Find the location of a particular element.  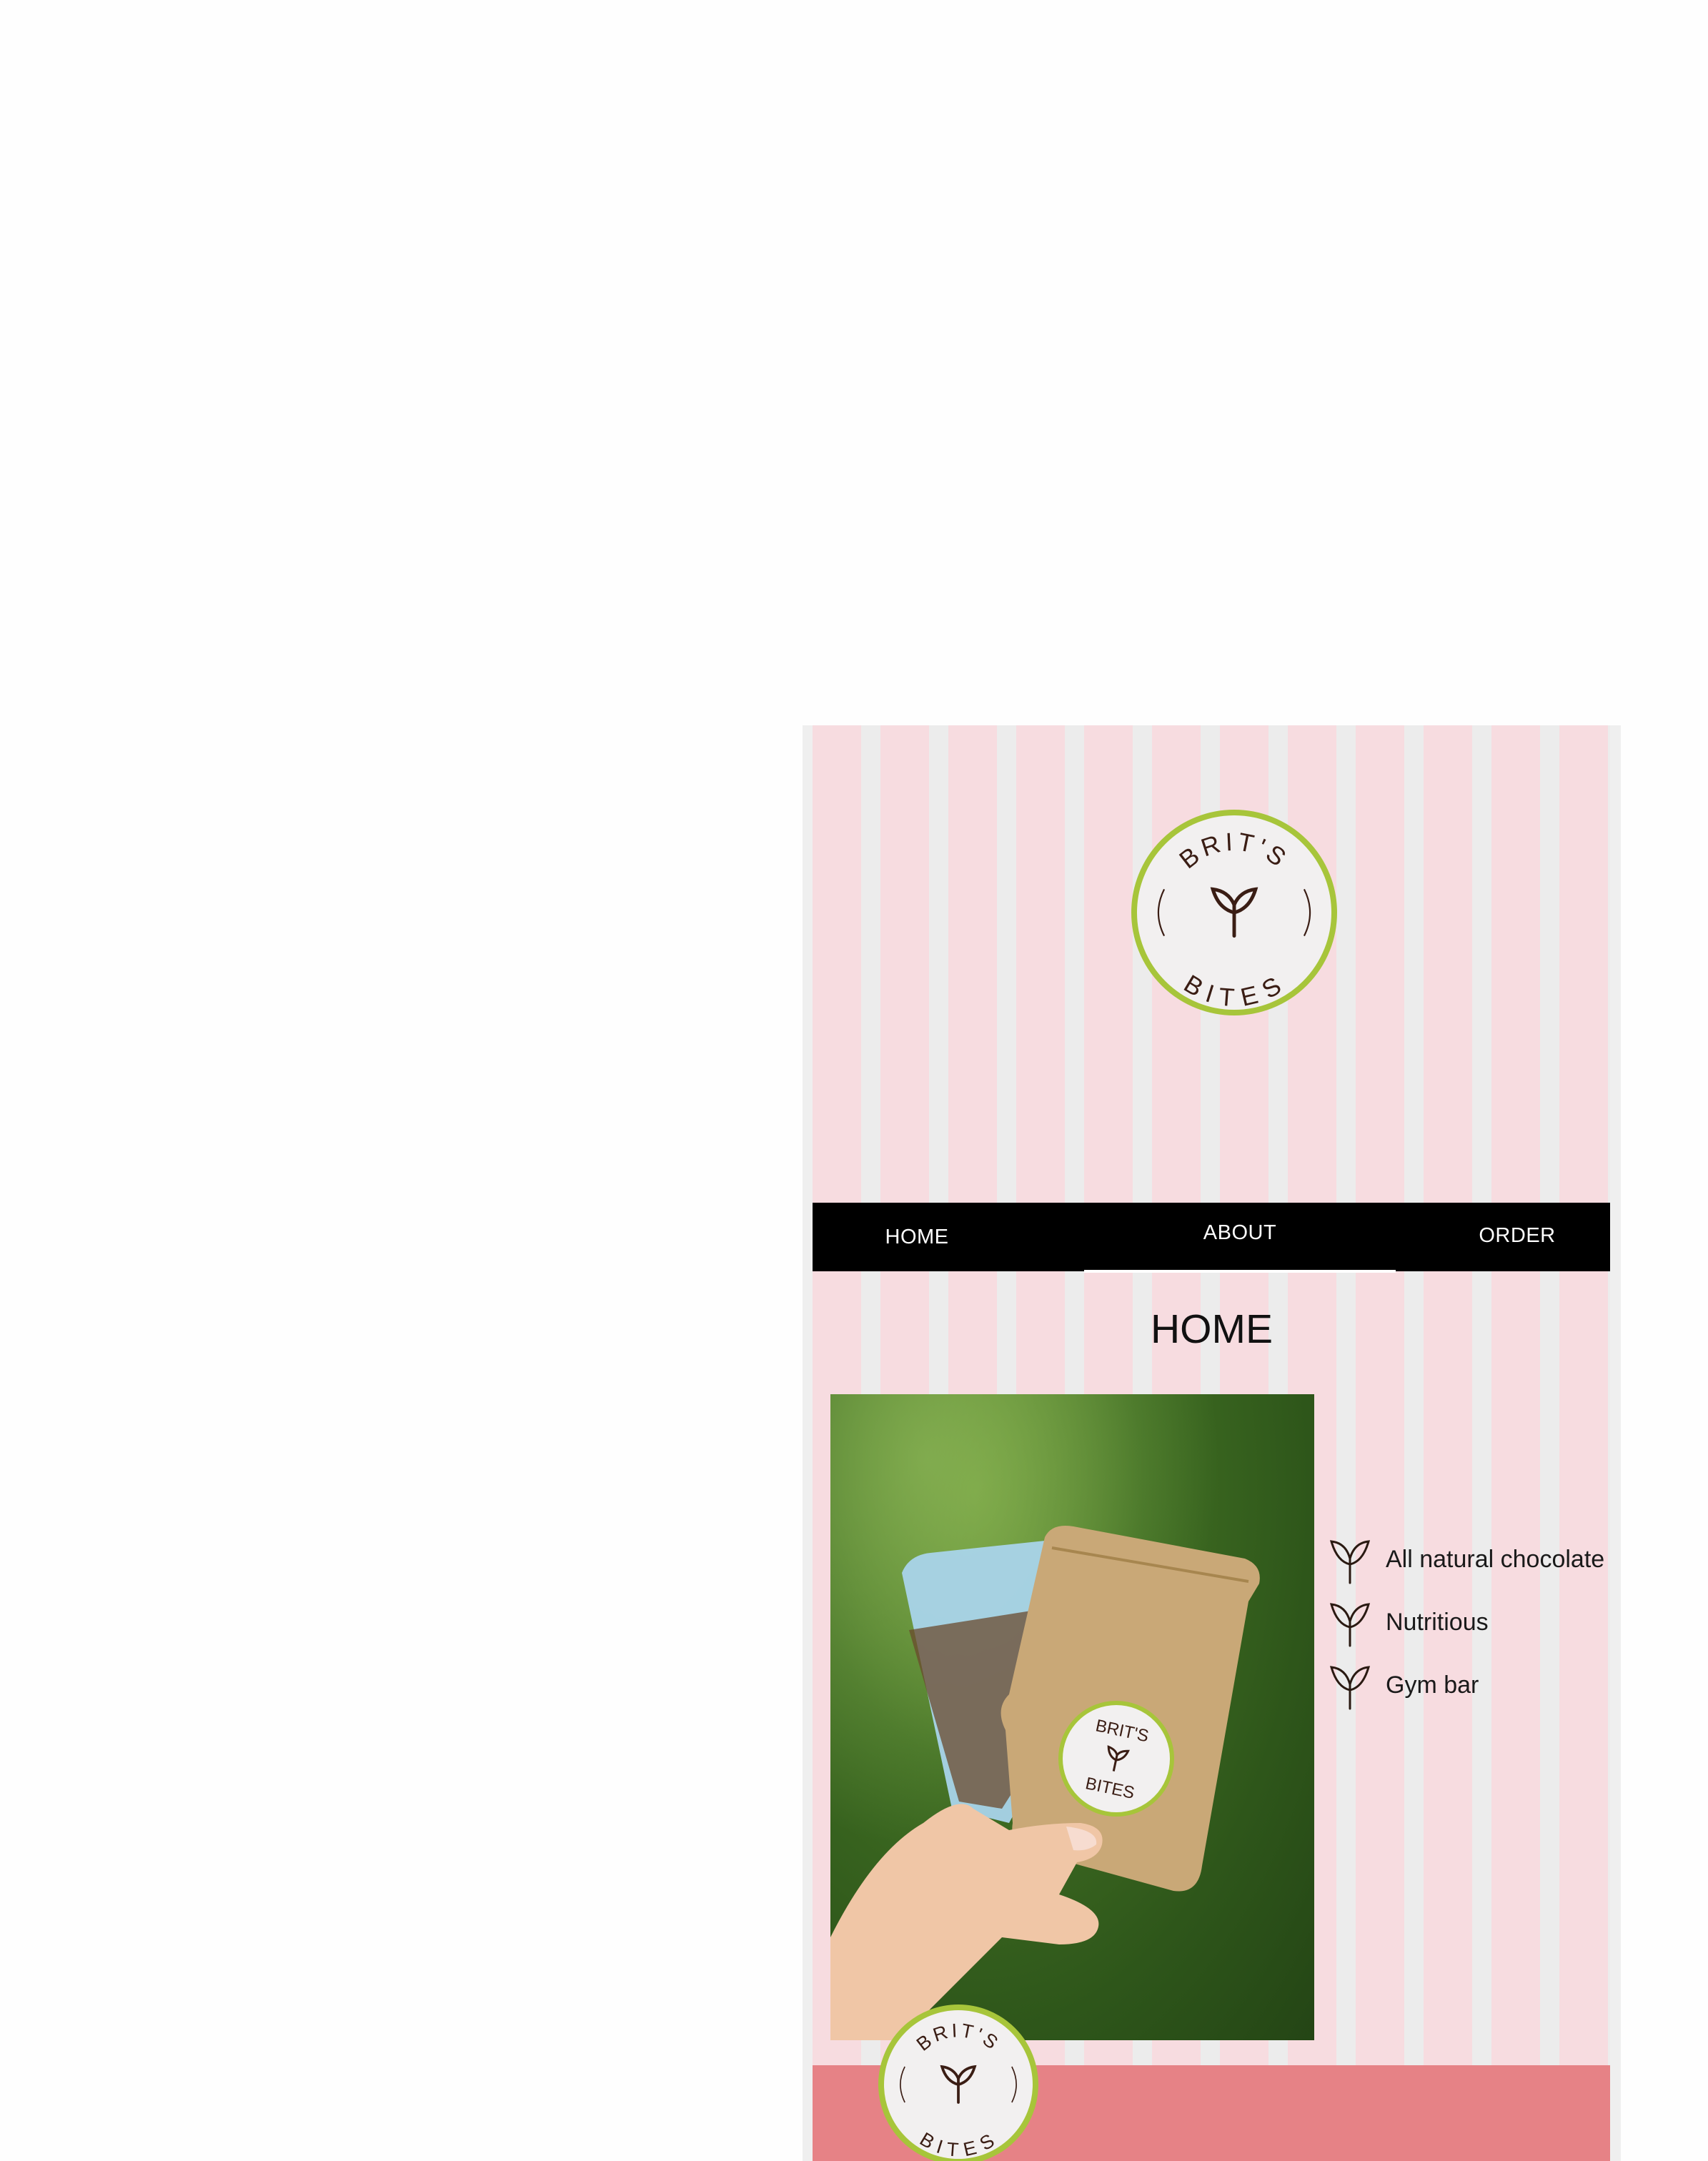

product-photo-illustration: BRIT'S BITES is located at coordinates (1072, 1717).